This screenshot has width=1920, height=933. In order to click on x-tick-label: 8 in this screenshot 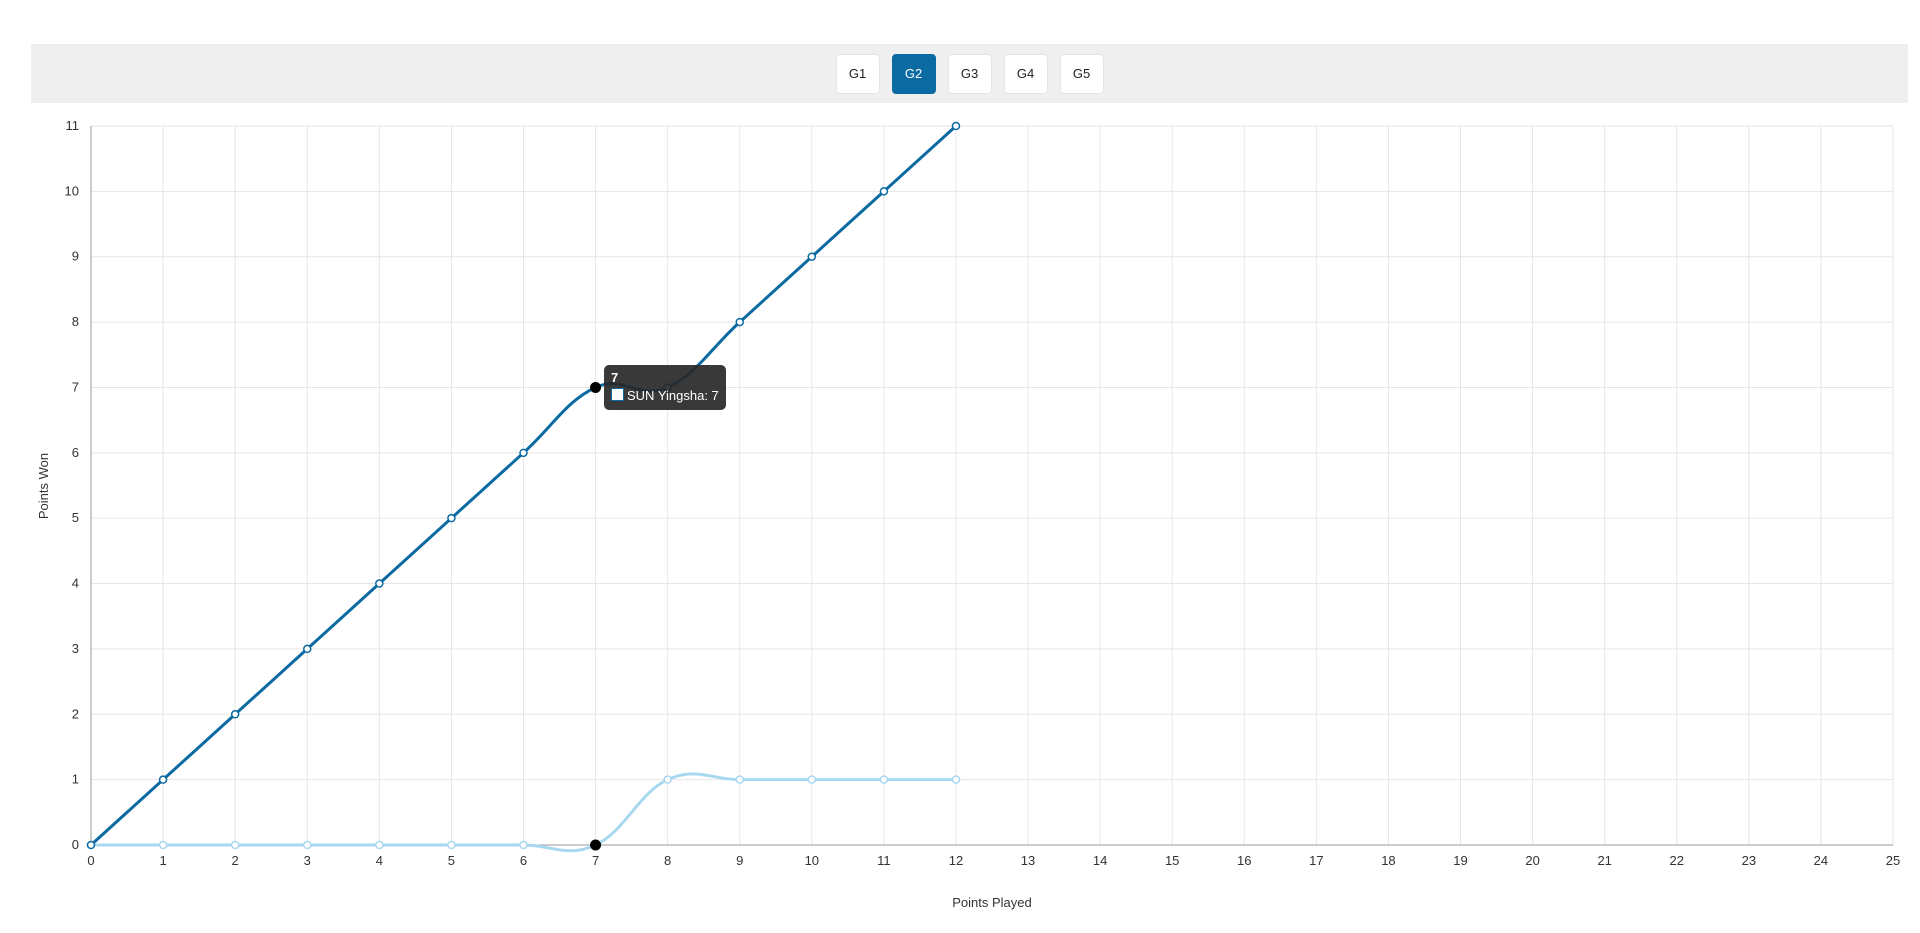, I will do `click(667, 860)`.